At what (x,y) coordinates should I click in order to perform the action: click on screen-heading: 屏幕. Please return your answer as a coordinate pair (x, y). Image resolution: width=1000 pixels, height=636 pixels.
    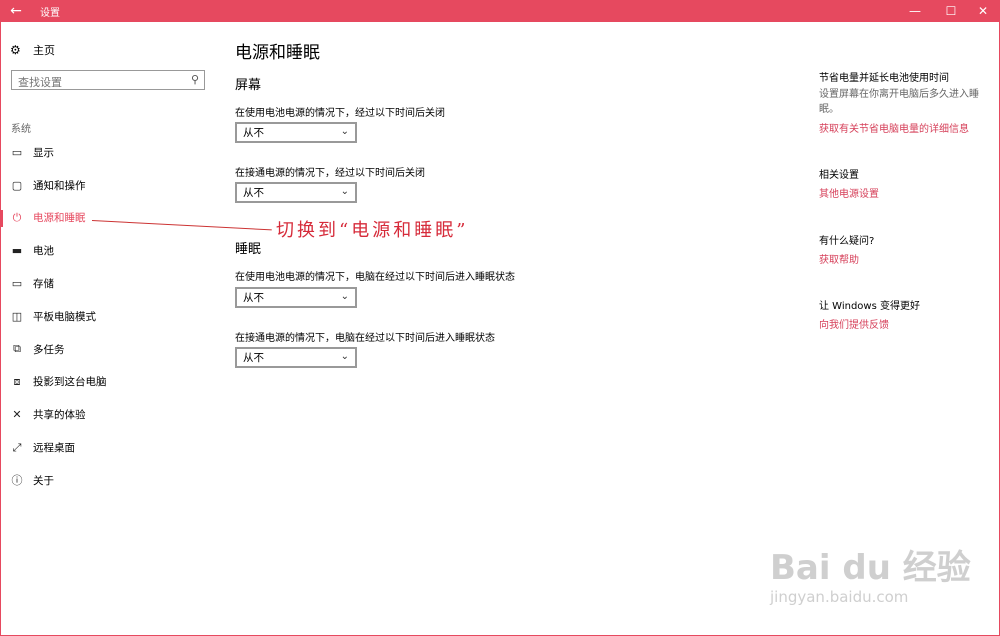
    Looking at the image, I should click on (248, 85).